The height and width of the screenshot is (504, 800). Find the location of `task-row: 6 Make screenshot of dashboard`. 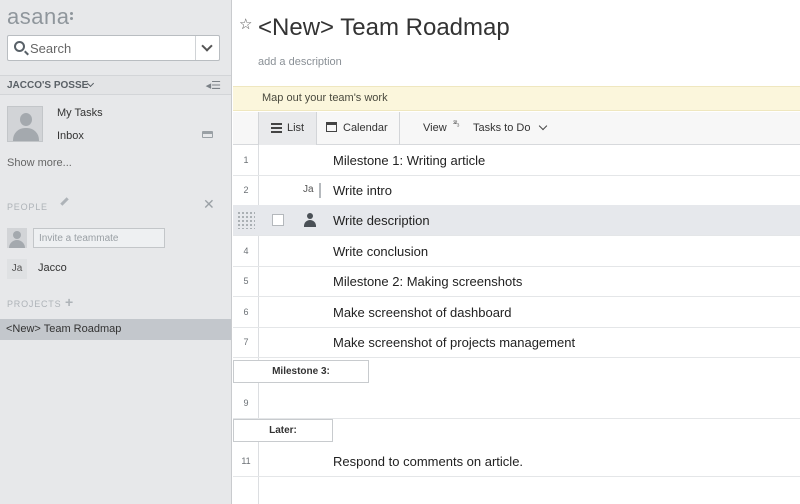

task-row: 6 Make screenshot of dashboard is located at coordinates (516, 312).